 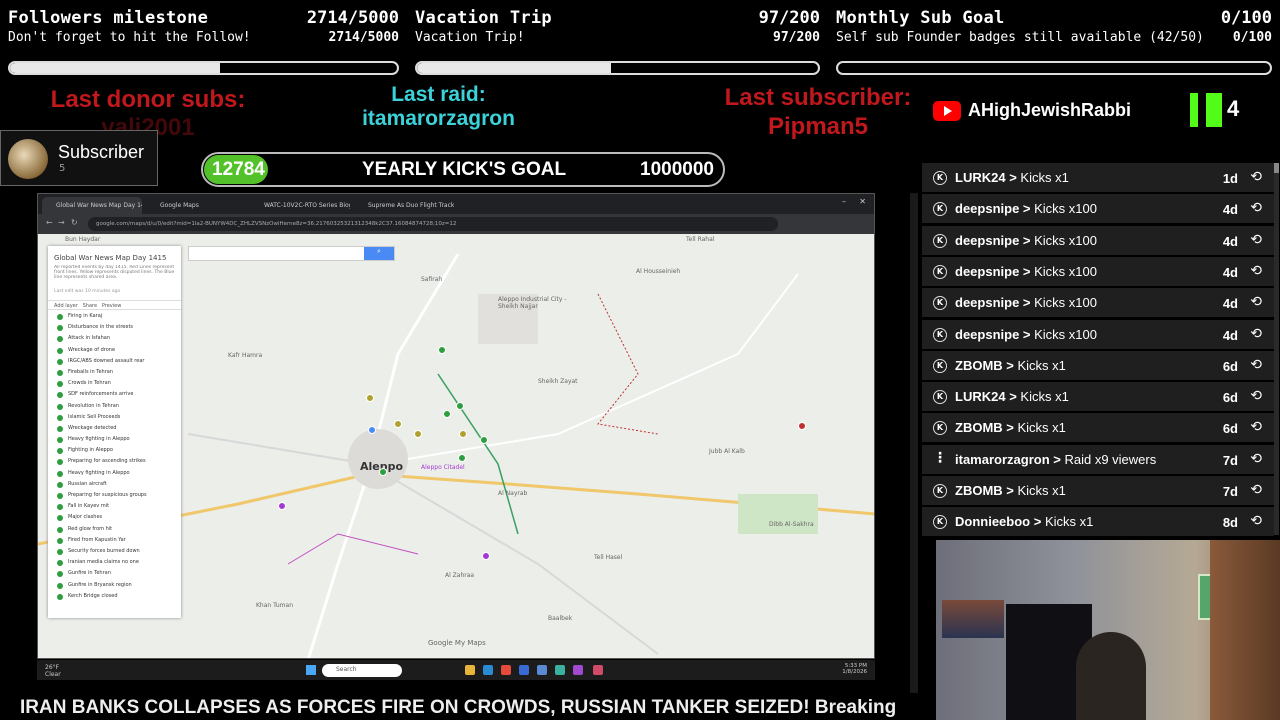 I want to click on mail-icon, so click(x=542, y=670).